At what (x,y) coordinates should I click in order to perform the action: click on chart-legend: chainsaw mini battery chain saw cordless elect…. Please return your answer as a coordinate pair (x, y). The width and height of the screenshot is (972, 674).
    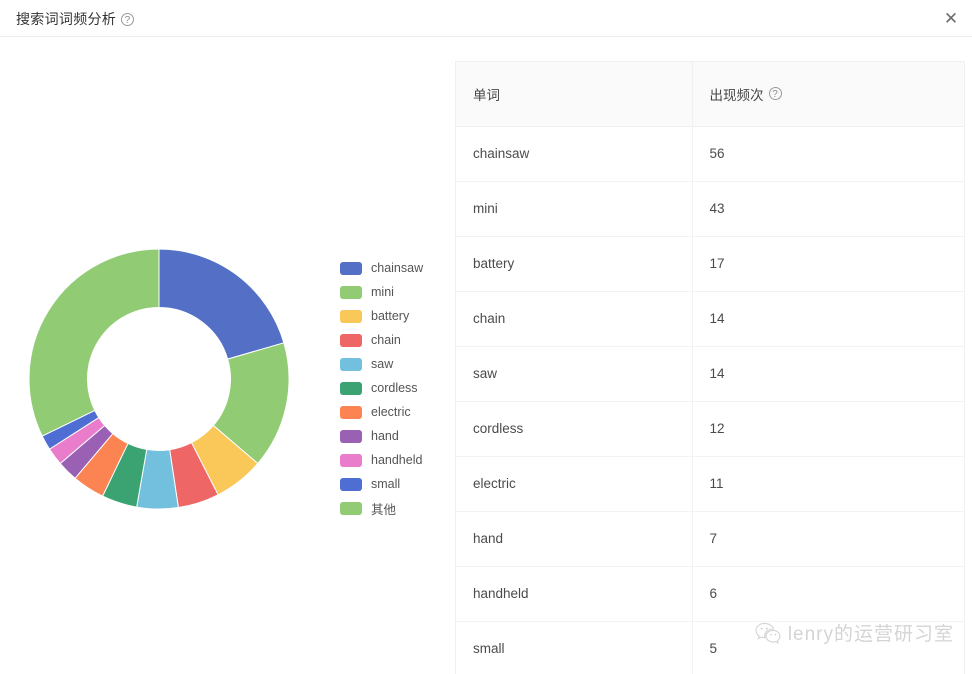
    Looking at the image, I should click on (395, 388).